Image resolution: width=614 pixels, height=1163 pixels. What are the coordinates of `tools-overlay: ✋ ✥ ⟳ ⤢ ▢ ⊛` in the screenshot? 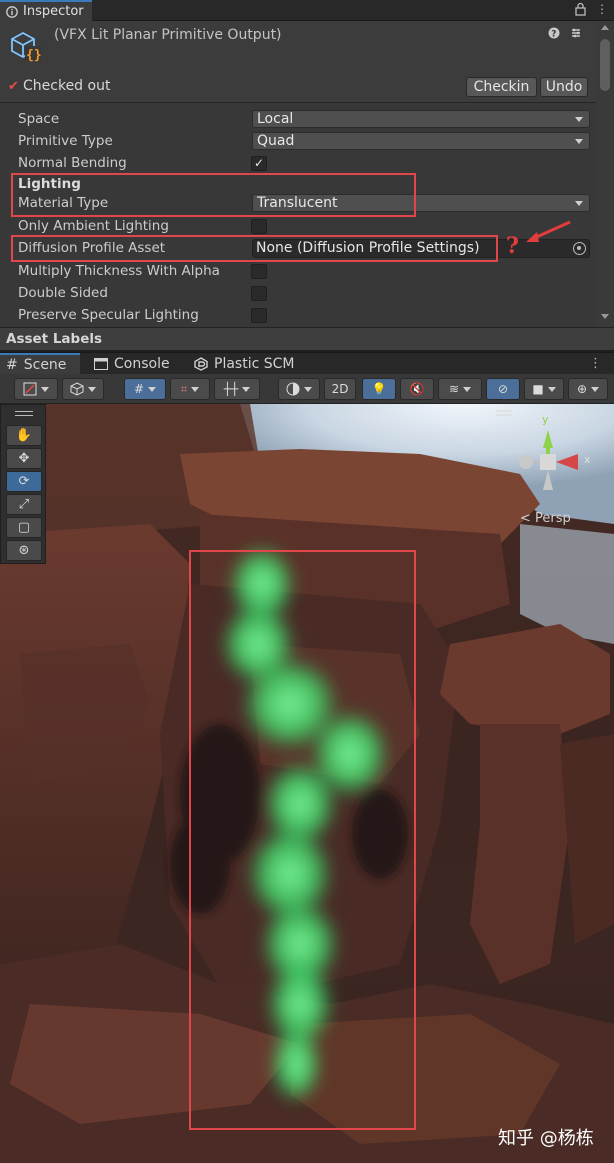 It's located at (23, 484).